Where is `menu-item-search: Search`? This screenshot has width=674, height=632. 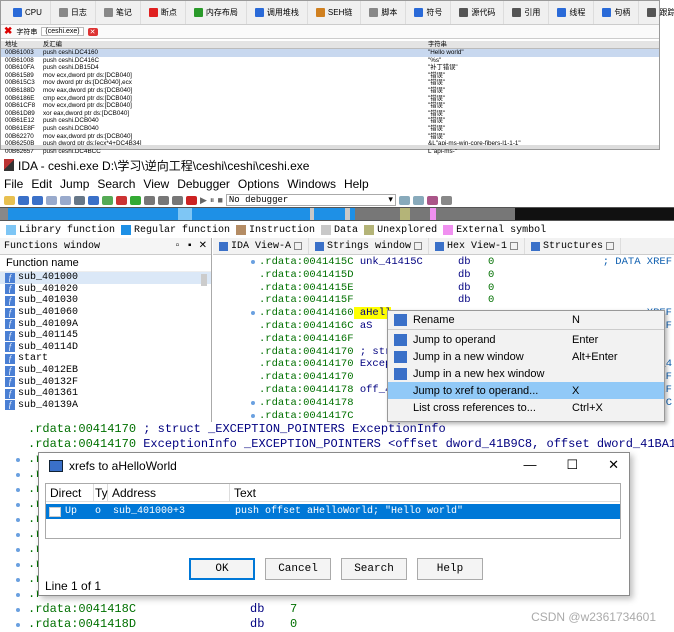
menu-item-search: Search is located at coordinates (116, 184).